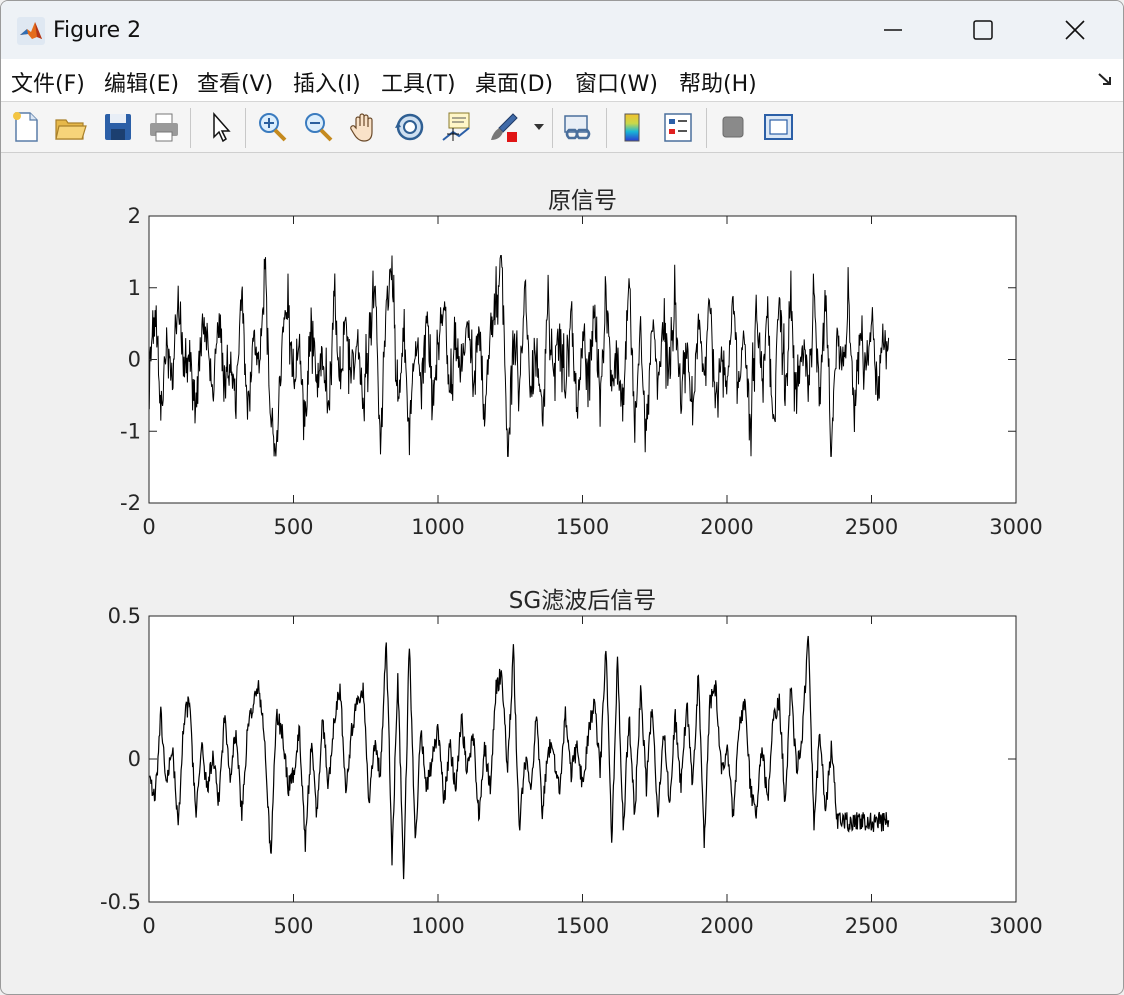  Describe the element at coordinates (130, 503) in the screenshot. I see `y-tick-label: -2` at that location.